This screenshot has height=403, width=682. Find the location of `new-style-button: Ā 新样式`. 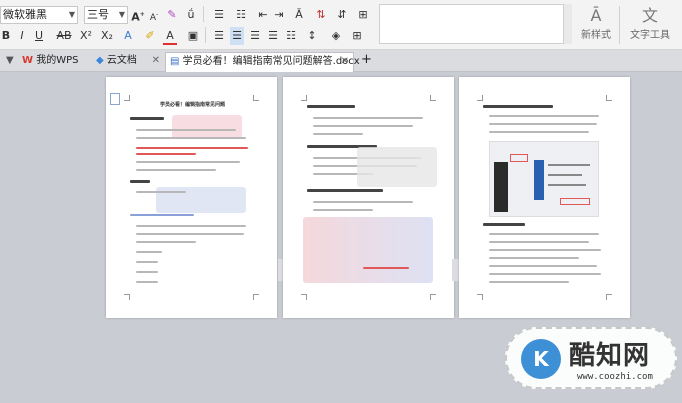

new-style-button: Ā 新样式 is located at coordinates (596, 26).